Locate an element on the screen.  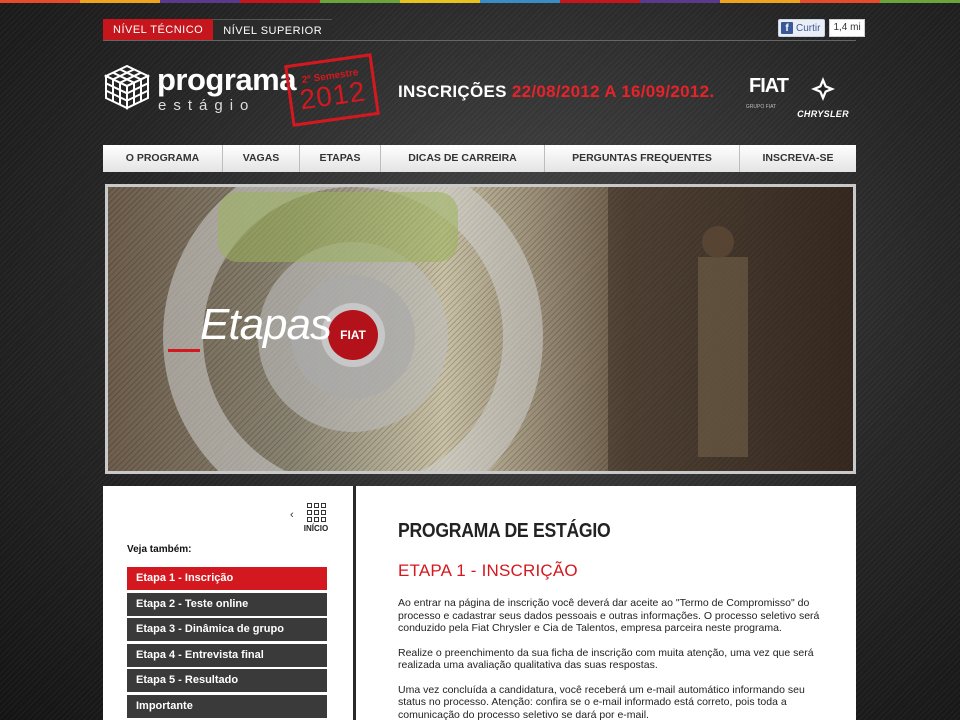
facebook-like-count: 1,4 mi is located at coordinates (847, 28).